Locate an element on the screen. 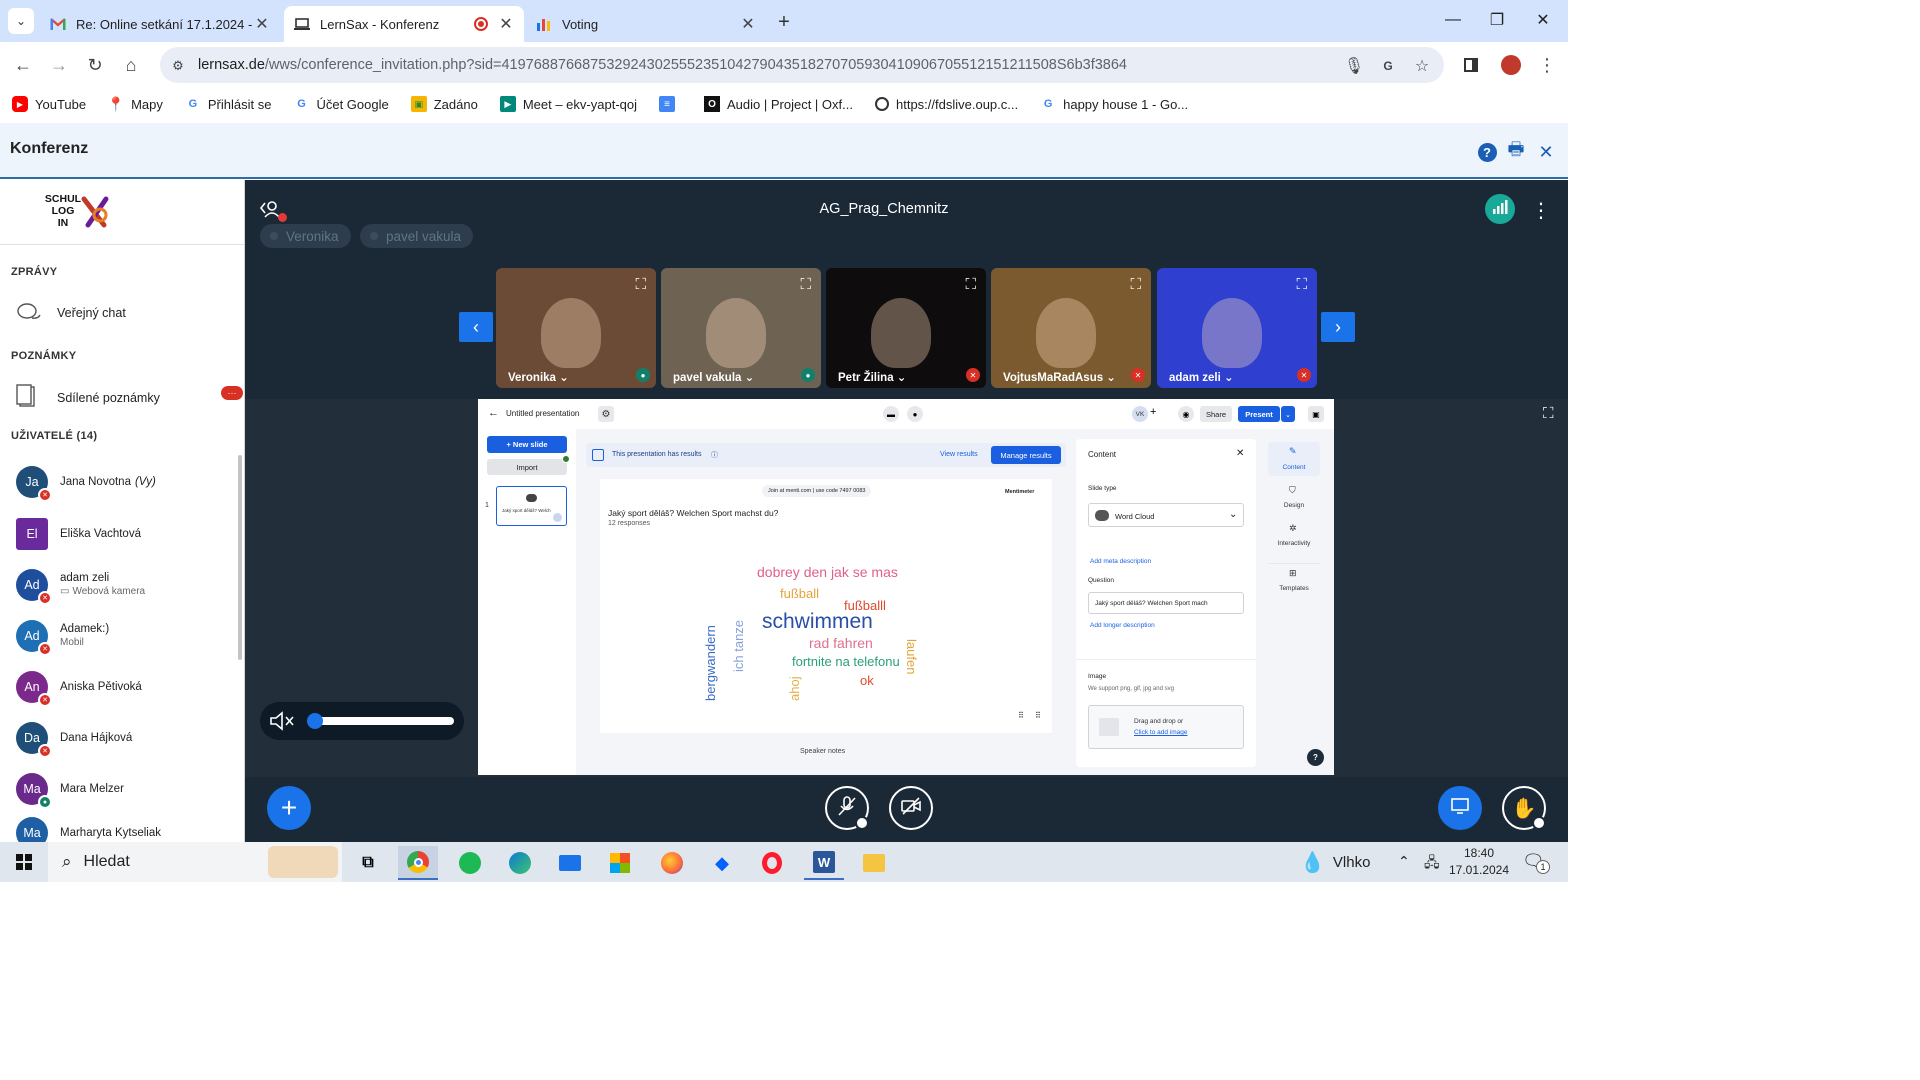  bookmark-meet: ▶ Meet – ekv-yapt-qoj is located at coordinates (568, 104).